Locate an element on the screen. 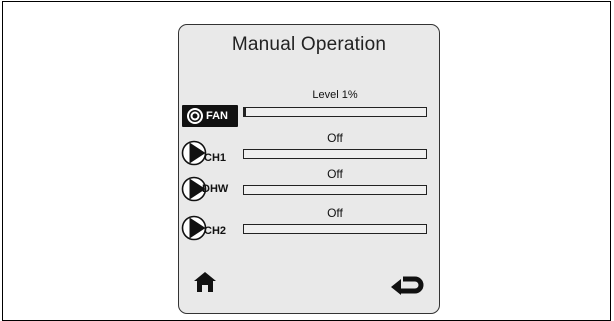 This screenshot has height=321, width=614. dhw-label: DHW is located at coordinates (215, 189).